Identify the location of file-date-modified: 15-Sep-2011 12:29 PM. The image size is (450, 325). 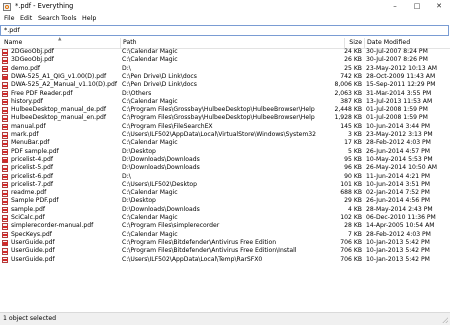
(401, 85).